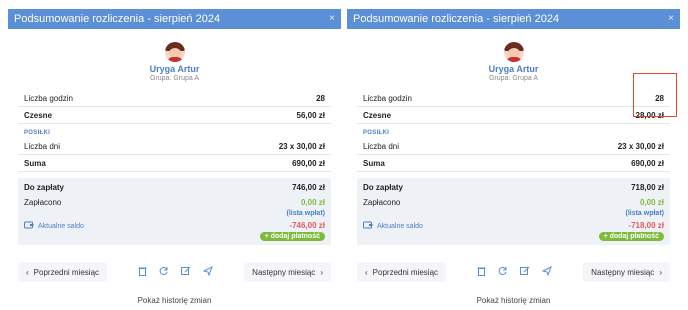 This screenshot has height=310, width=688. Describe the element at coordinates (646, 225) in the screenshot. I see `balance-value: -718,00 zł` at that location.